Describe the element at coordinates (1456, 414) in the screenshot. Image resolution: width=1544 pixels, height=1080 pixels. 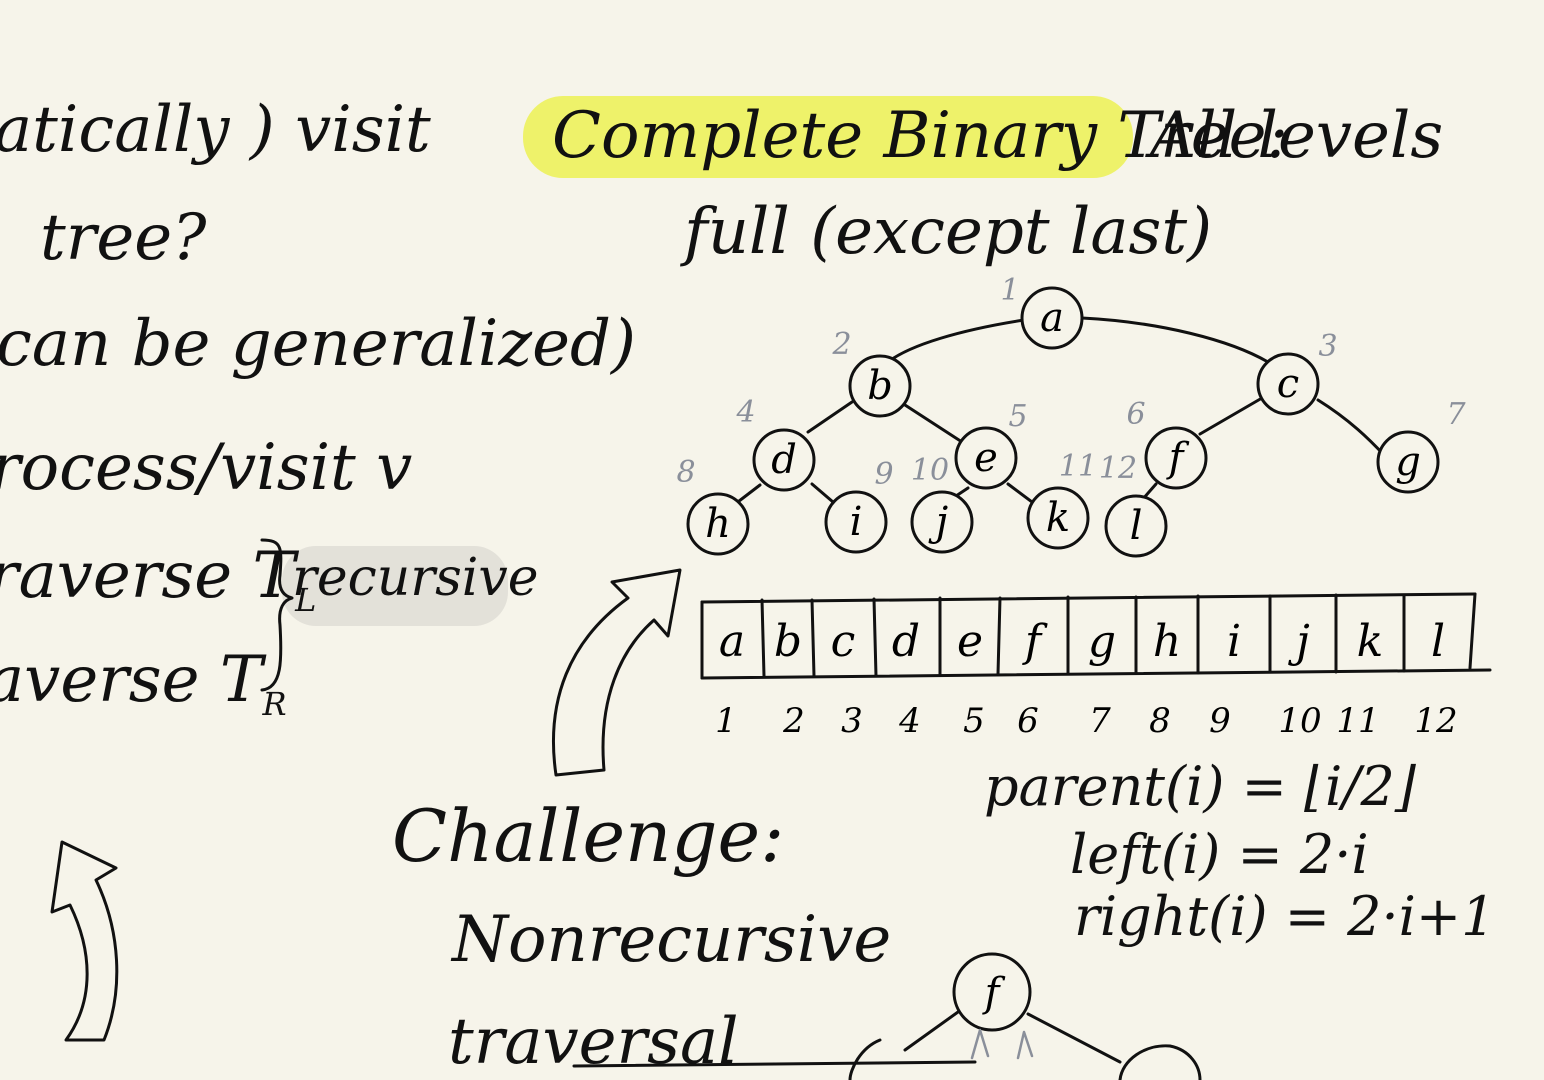
I see `tree-node-index-7: 7` at that location.